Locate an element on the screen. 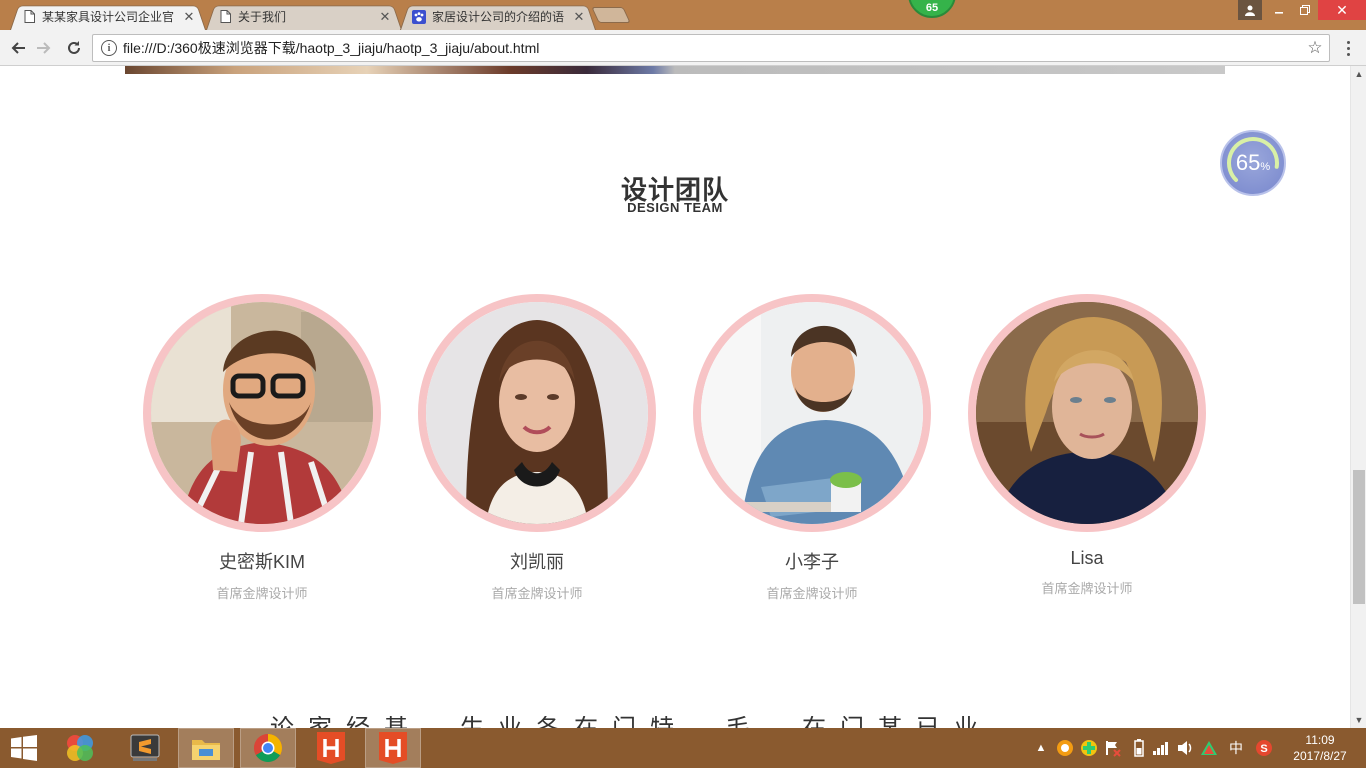 The width and height of the screenshot is (1366, 768). tab-2-close-icon: ✕ is located at coordinates (385, 17).